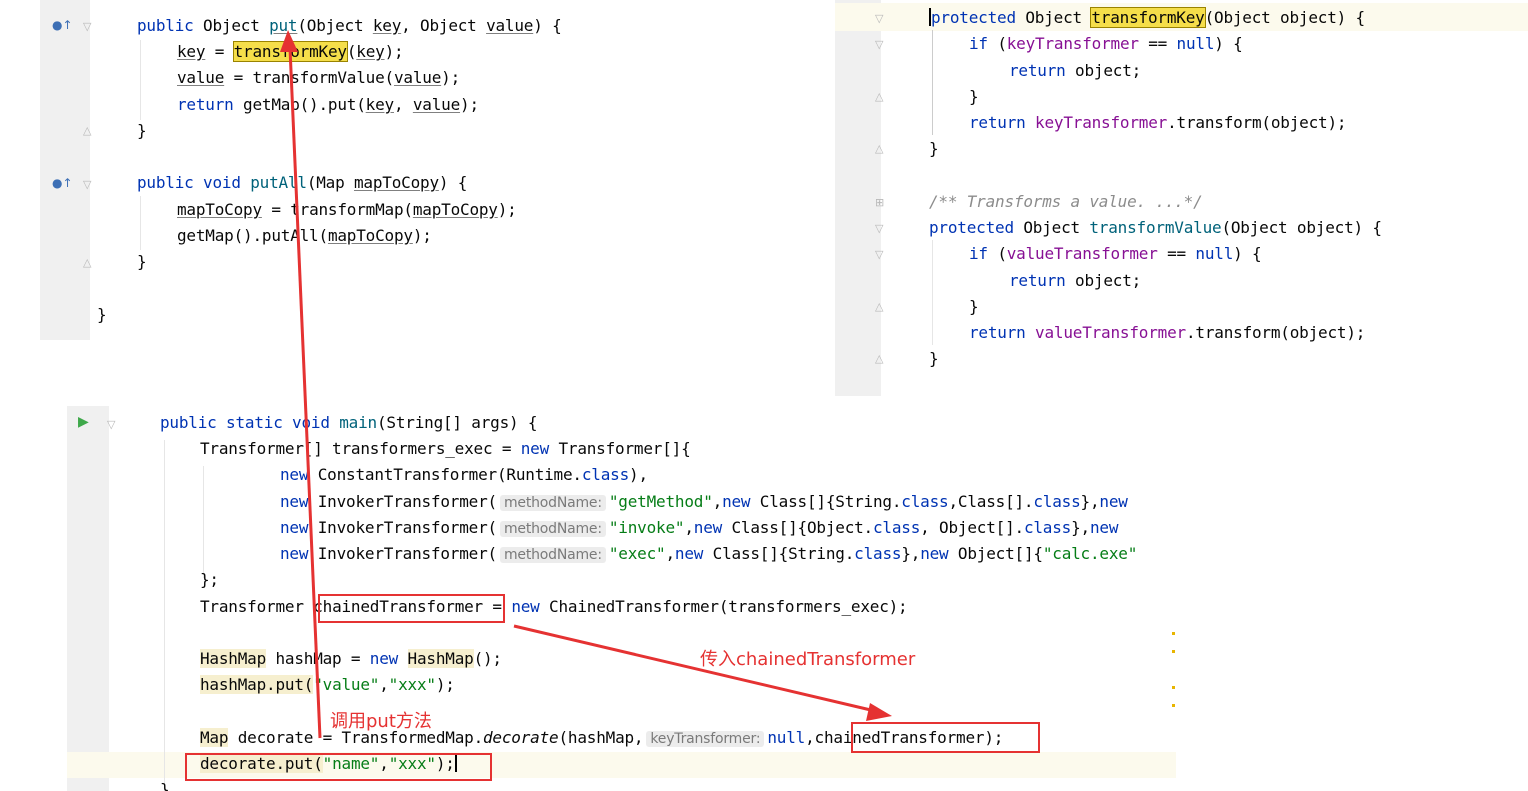 Image resolution: width=1528 pixels, height=791 pixels. What do you see at coordinates (945, 737) in the screenshot?
I see `annotation-box-chainedTransformer-argument` at bounding box center [945, 737].